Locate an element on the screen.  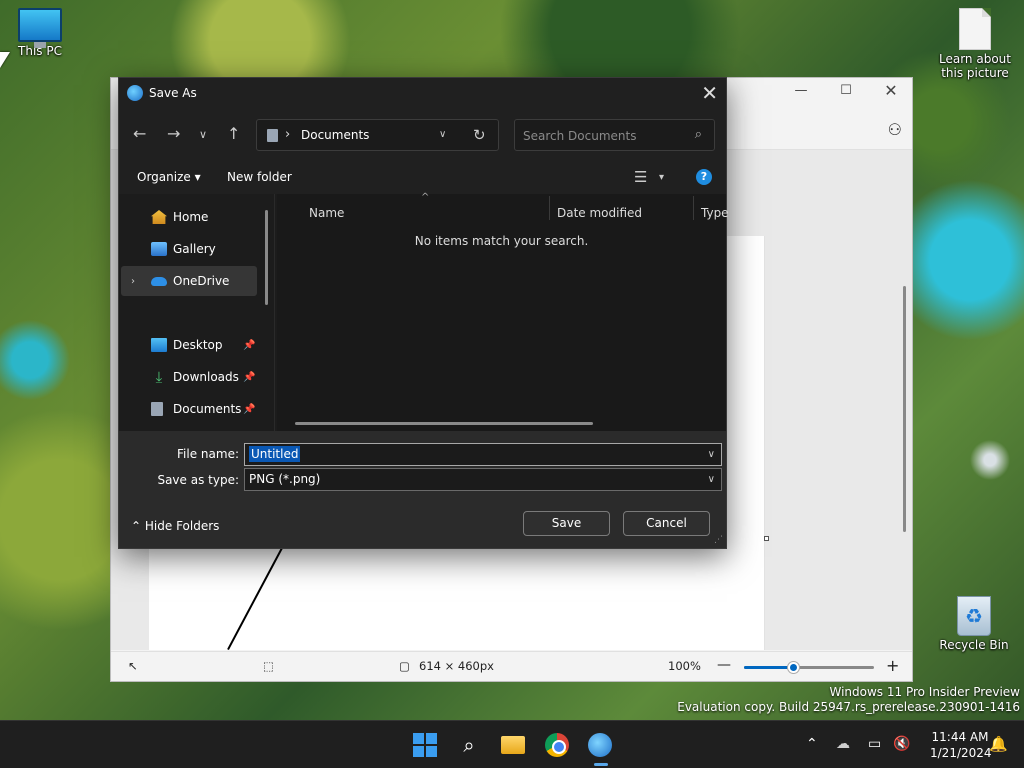
share-icon: ⚇ is located at coordinates (895, 129).